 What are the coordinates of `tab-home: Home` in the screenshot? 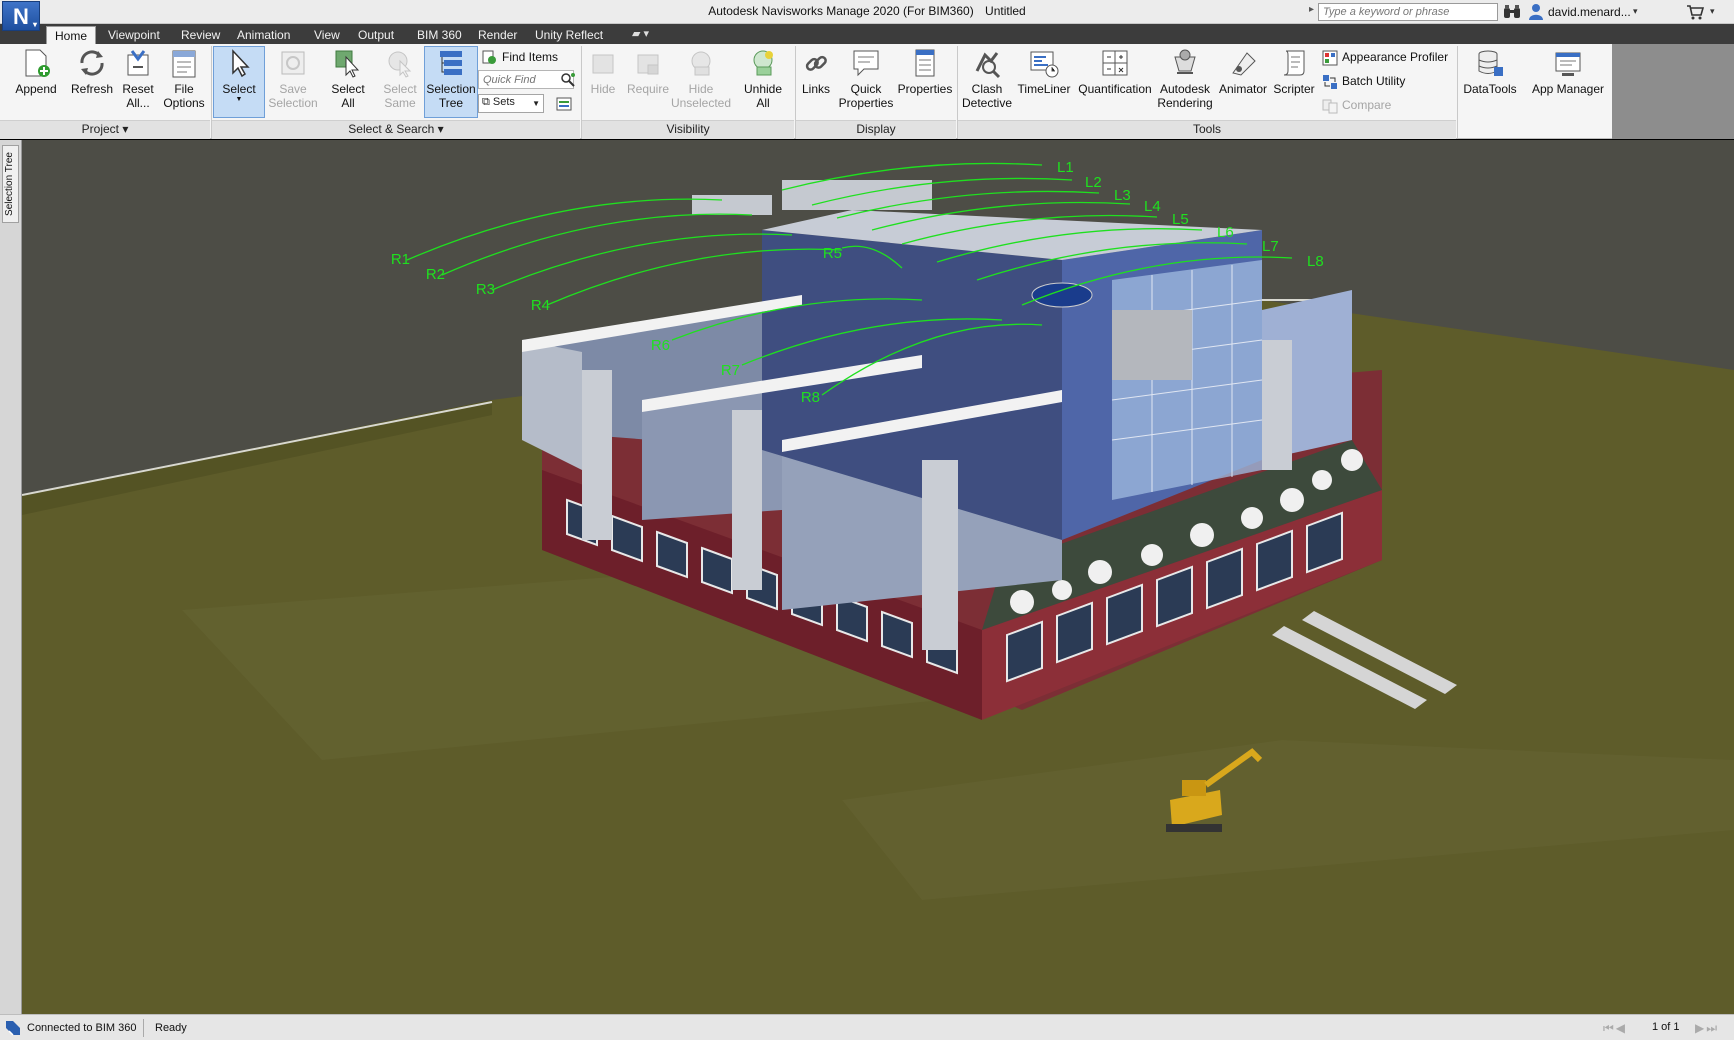 It's located at (71, 35).